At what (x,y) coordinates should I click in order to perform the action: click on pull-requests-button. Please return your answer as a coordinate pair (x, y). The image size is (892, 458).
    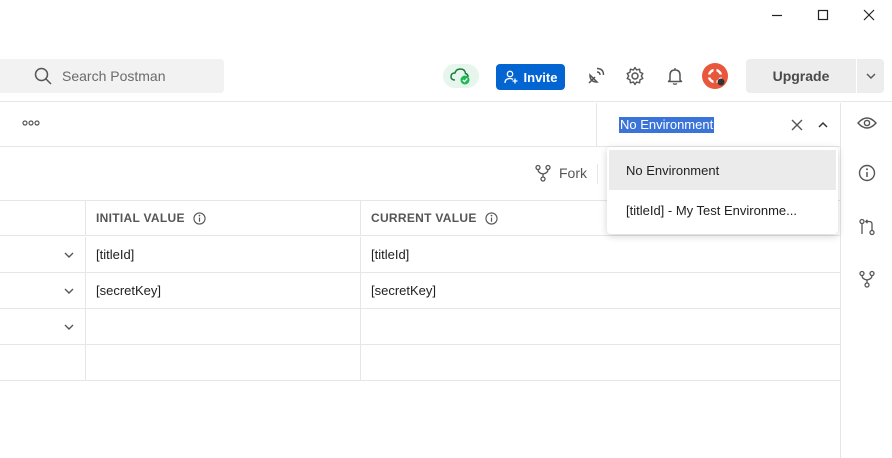
    Looking at the image, I should click on (867, 227).